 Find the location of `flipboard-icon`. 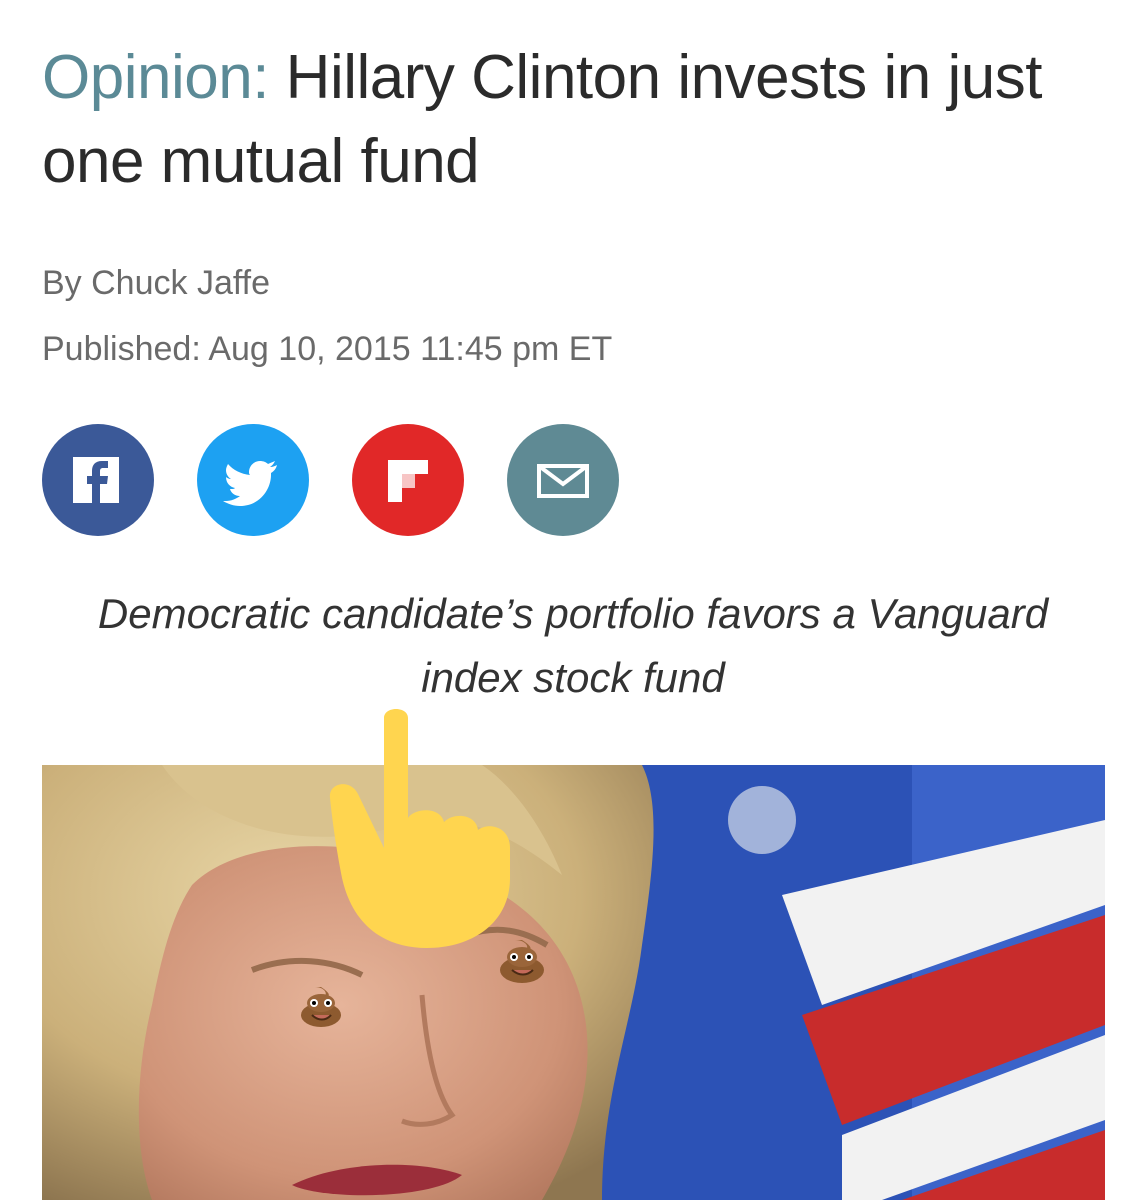

flipboard-icon is located at coordinates (408, 481).